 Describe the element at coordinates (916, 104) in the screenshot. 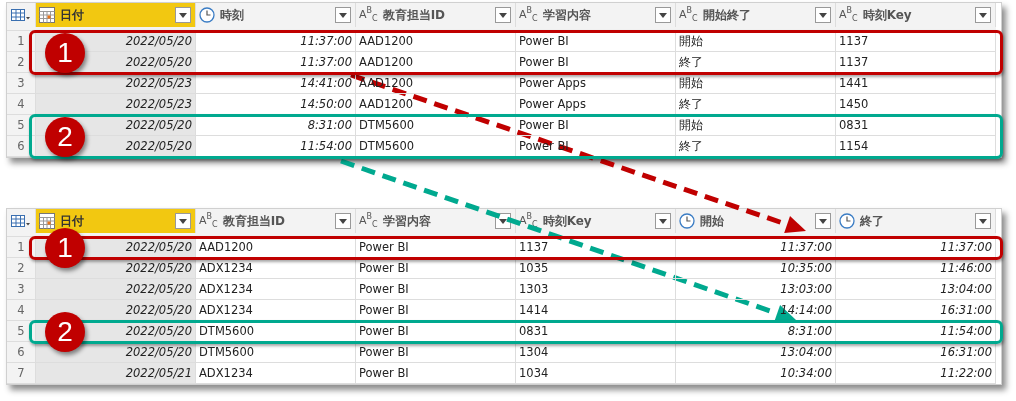

I see `table-cell: 1450` at that location.